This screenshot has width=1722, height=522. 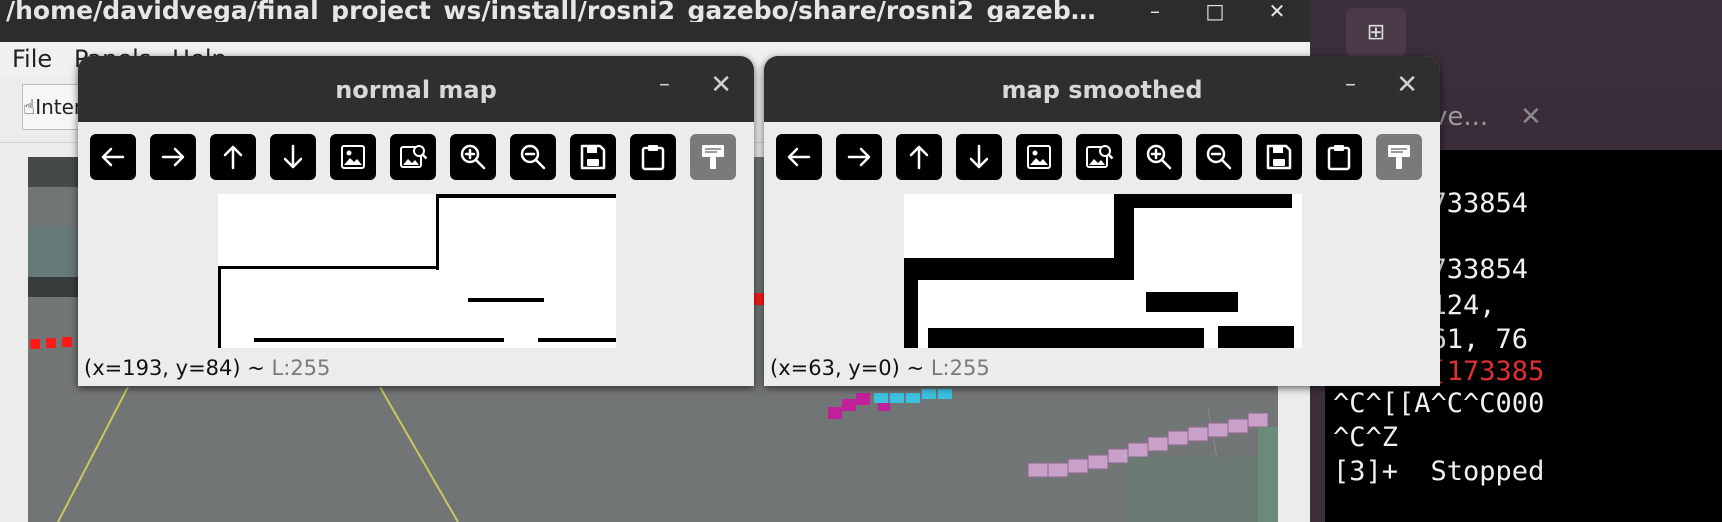 What do you see at coordinates (664, 84) in the screenshot?
I see `normal-map-minimize-button: –` at bounding box center [664, 84].